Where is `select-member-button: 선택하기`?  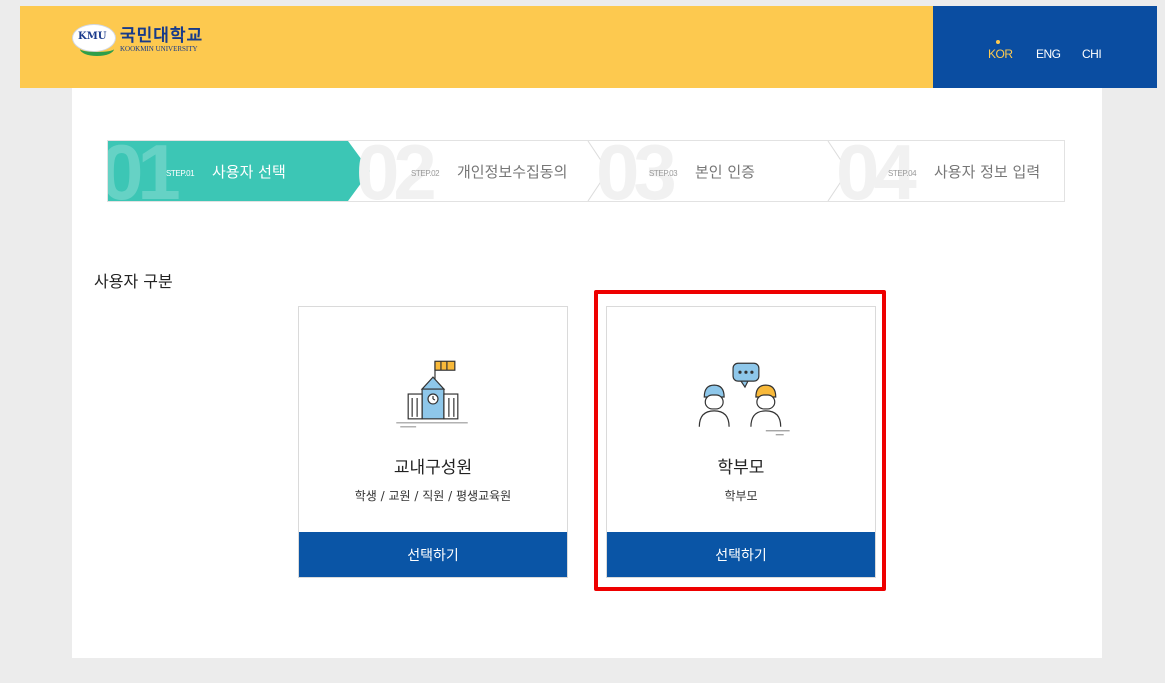 select-member-button: 선택하기 is located at coordinates (433, 554).